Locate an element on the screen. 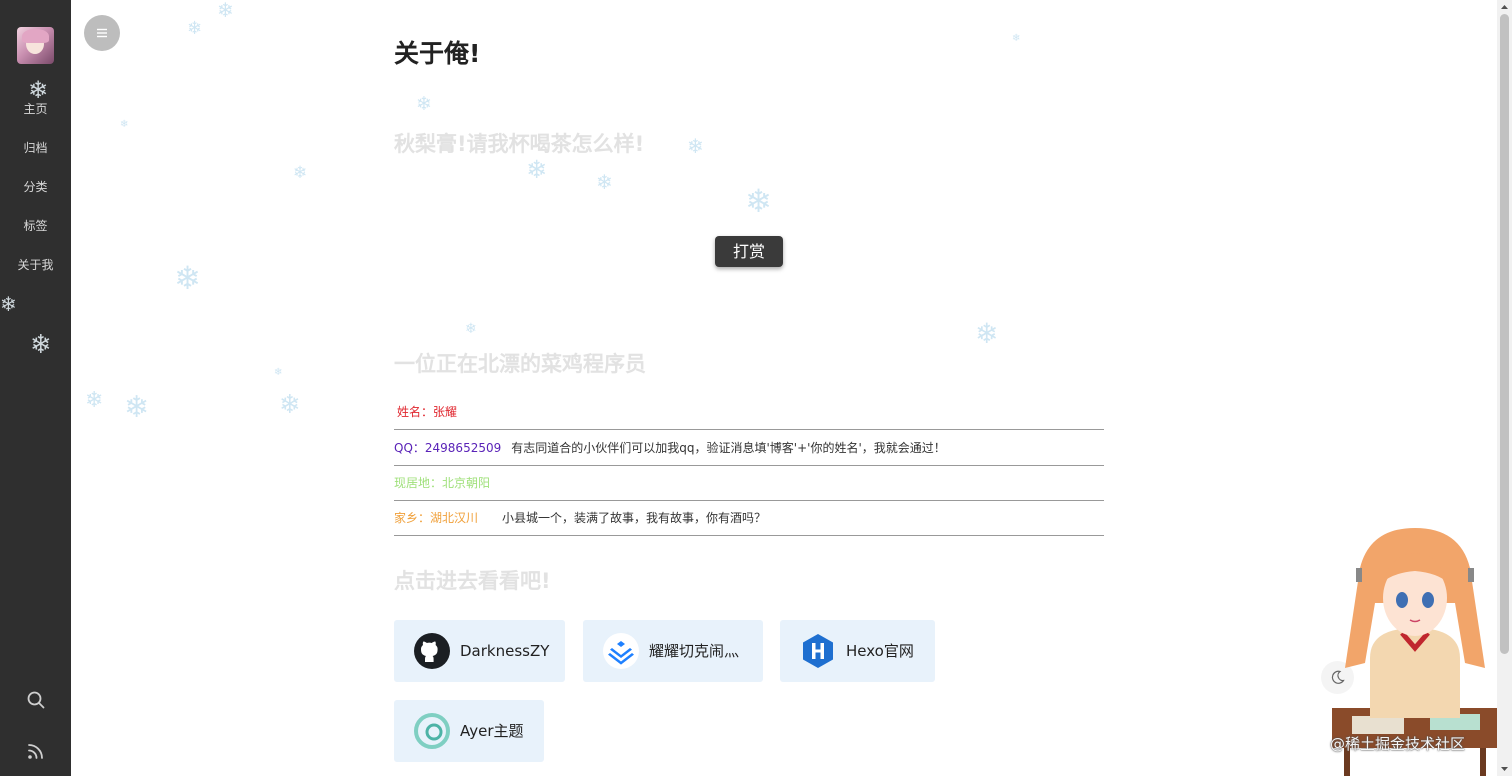 The height and width of the screenshot is (776, 1512). scroll-thumb is located at coordinates (1504, 334).